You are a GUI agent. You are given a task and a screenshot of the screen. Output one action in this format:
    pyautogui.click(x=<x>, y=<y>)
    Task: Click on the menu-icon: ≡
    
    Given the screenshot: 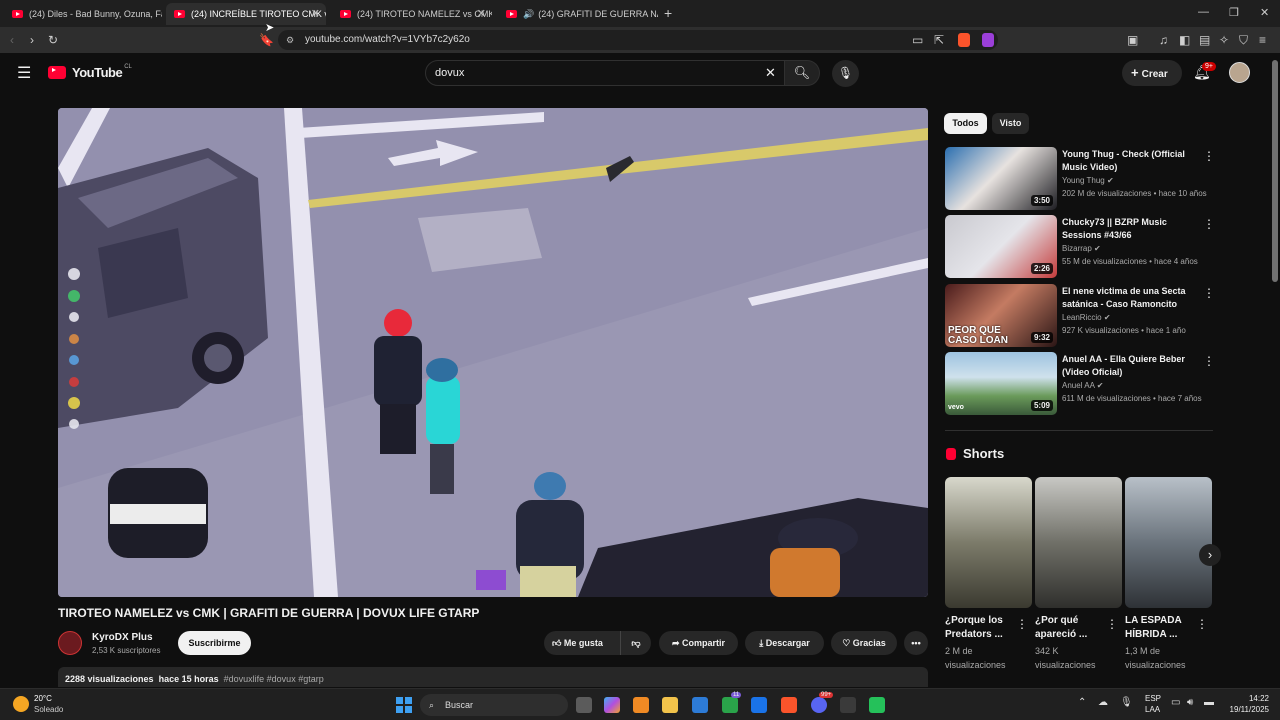 What is the action you would take?
    pyautogui.click(x=1262, y=40)
    